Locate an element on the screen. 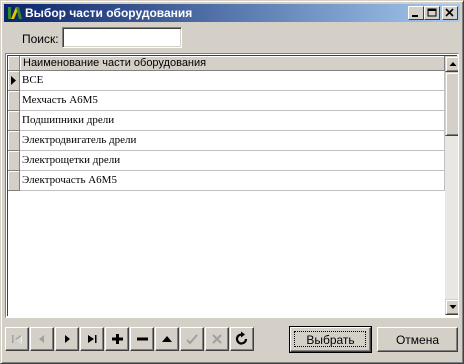 The width and height of the screenshot is (464, 364). table-row: Электродвигатель дрели is located at coordinates (226, 141).